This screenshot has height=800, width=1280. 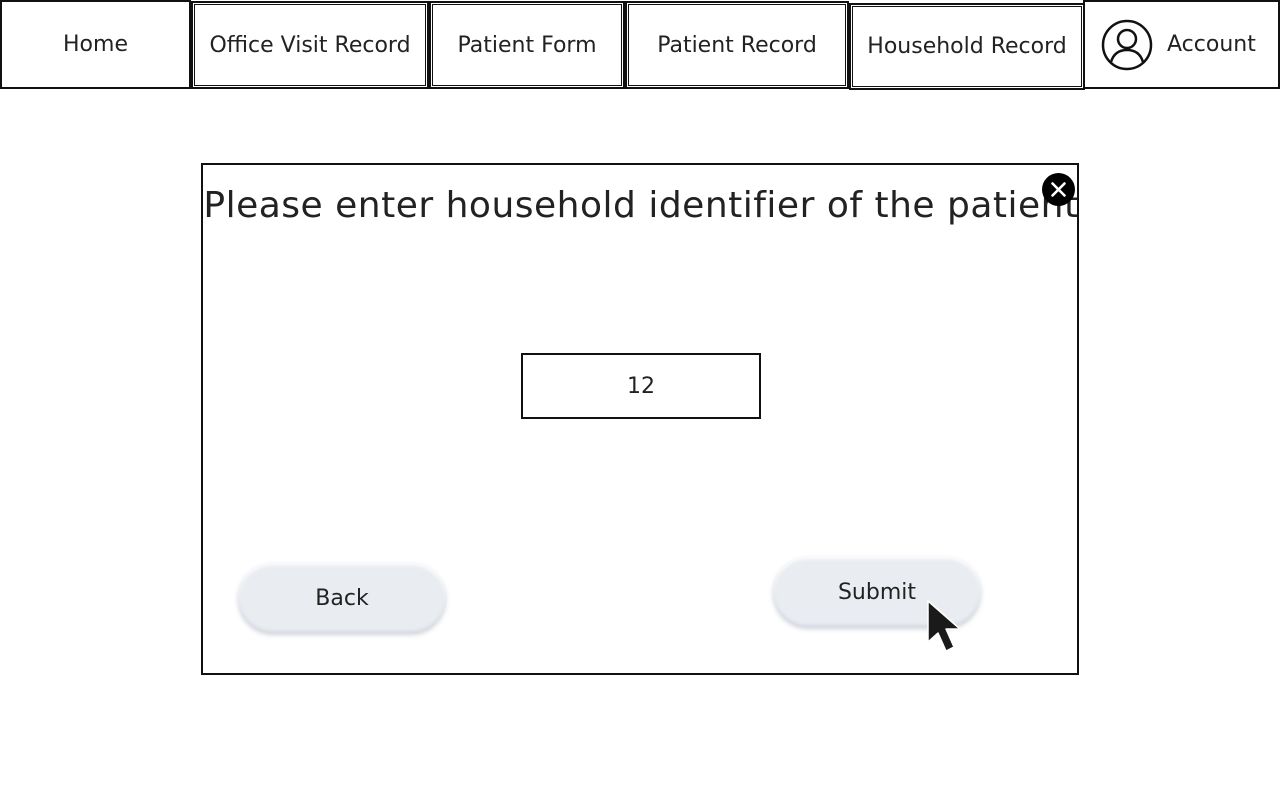 I want to click on user-circle-icon, so click(x=1127, y=44).